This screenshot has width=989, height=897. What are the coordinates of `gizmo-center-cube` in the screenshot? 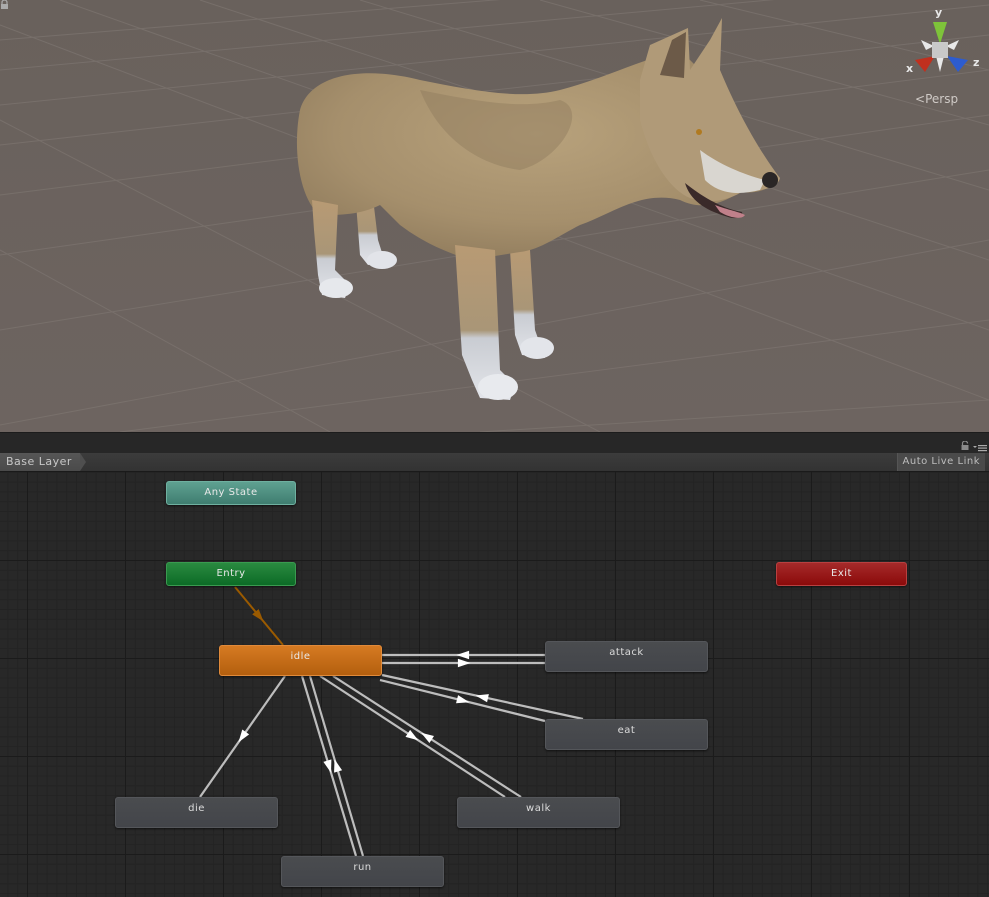 It's located at (940, 50).